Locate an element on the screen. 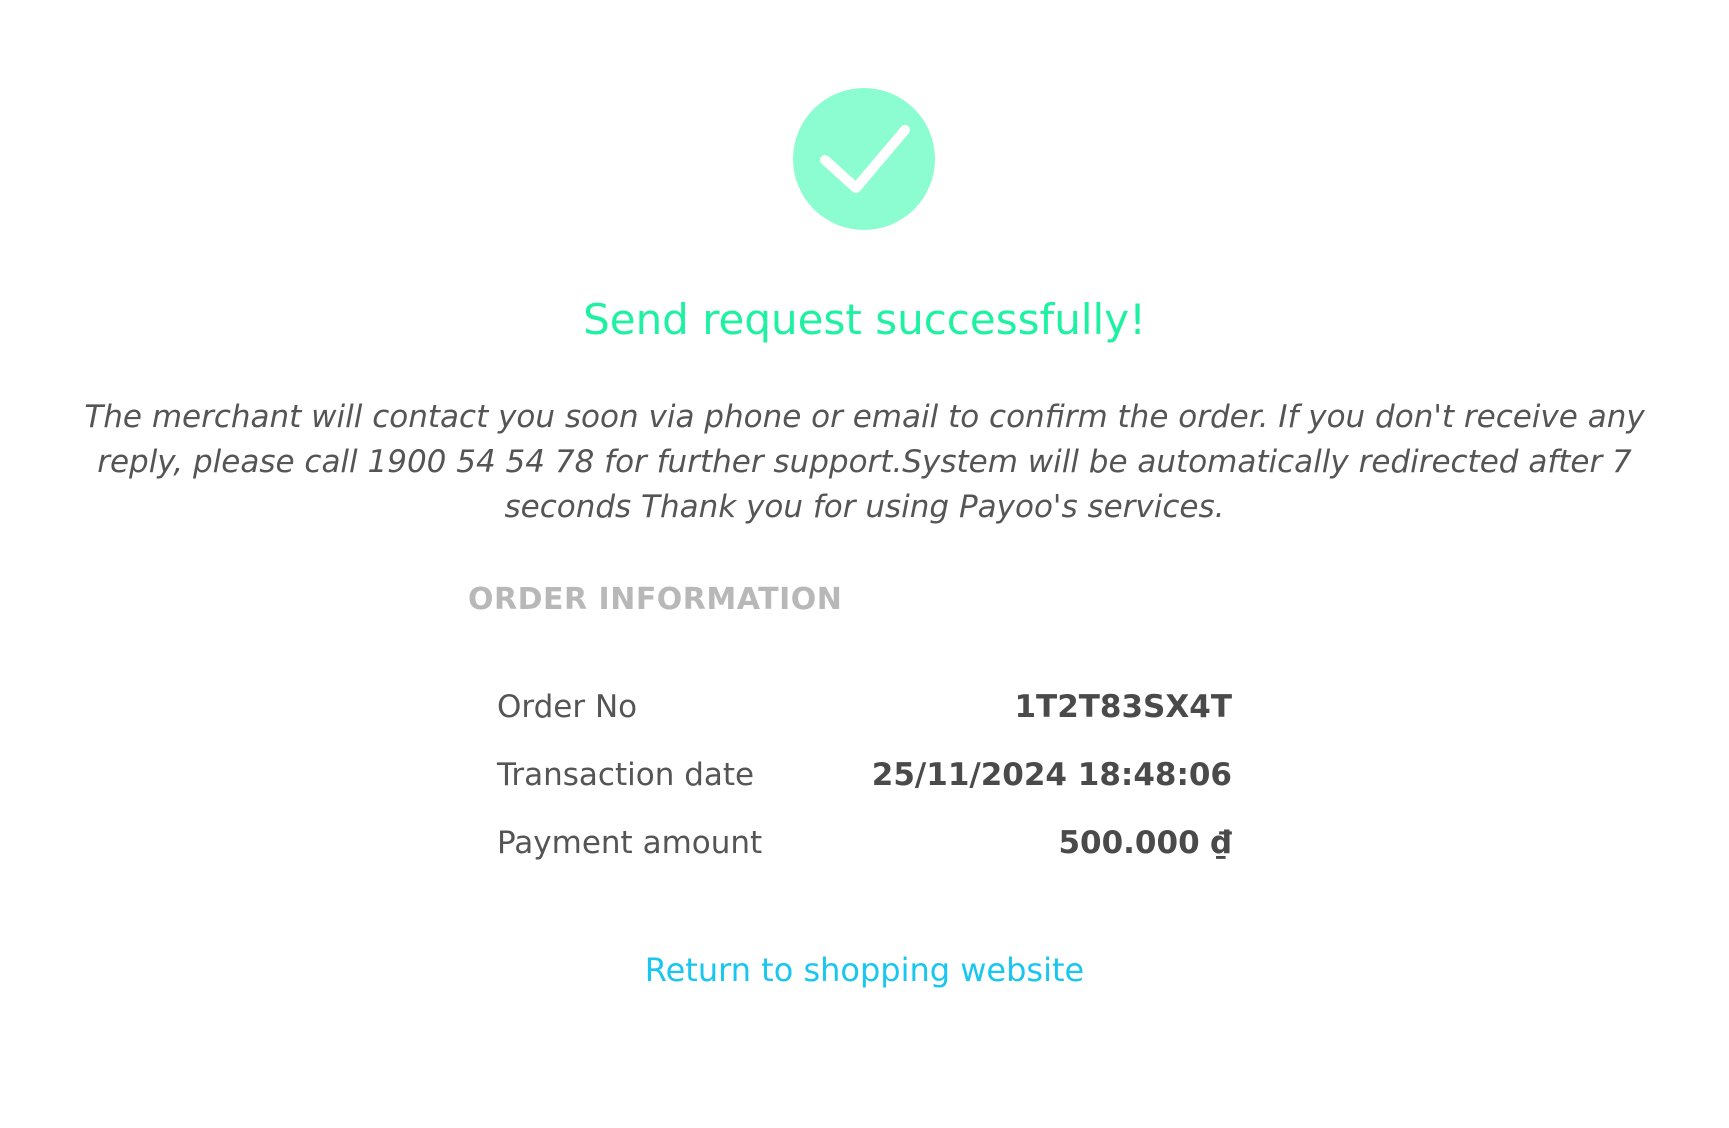  return-to-shopping-link: Return to shopping website is located at coordinates (864, 970).